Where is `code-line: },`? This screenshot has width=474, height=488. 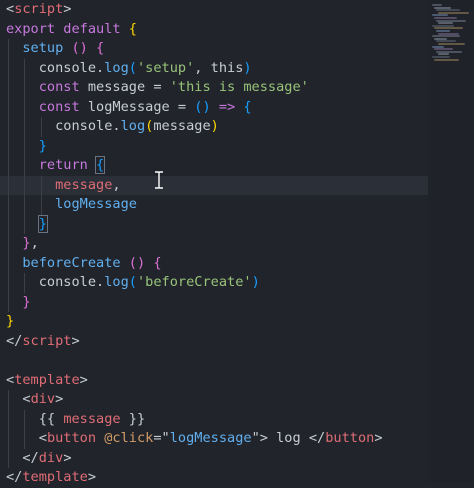
code-line: }, is located at coordinates (214, 244).